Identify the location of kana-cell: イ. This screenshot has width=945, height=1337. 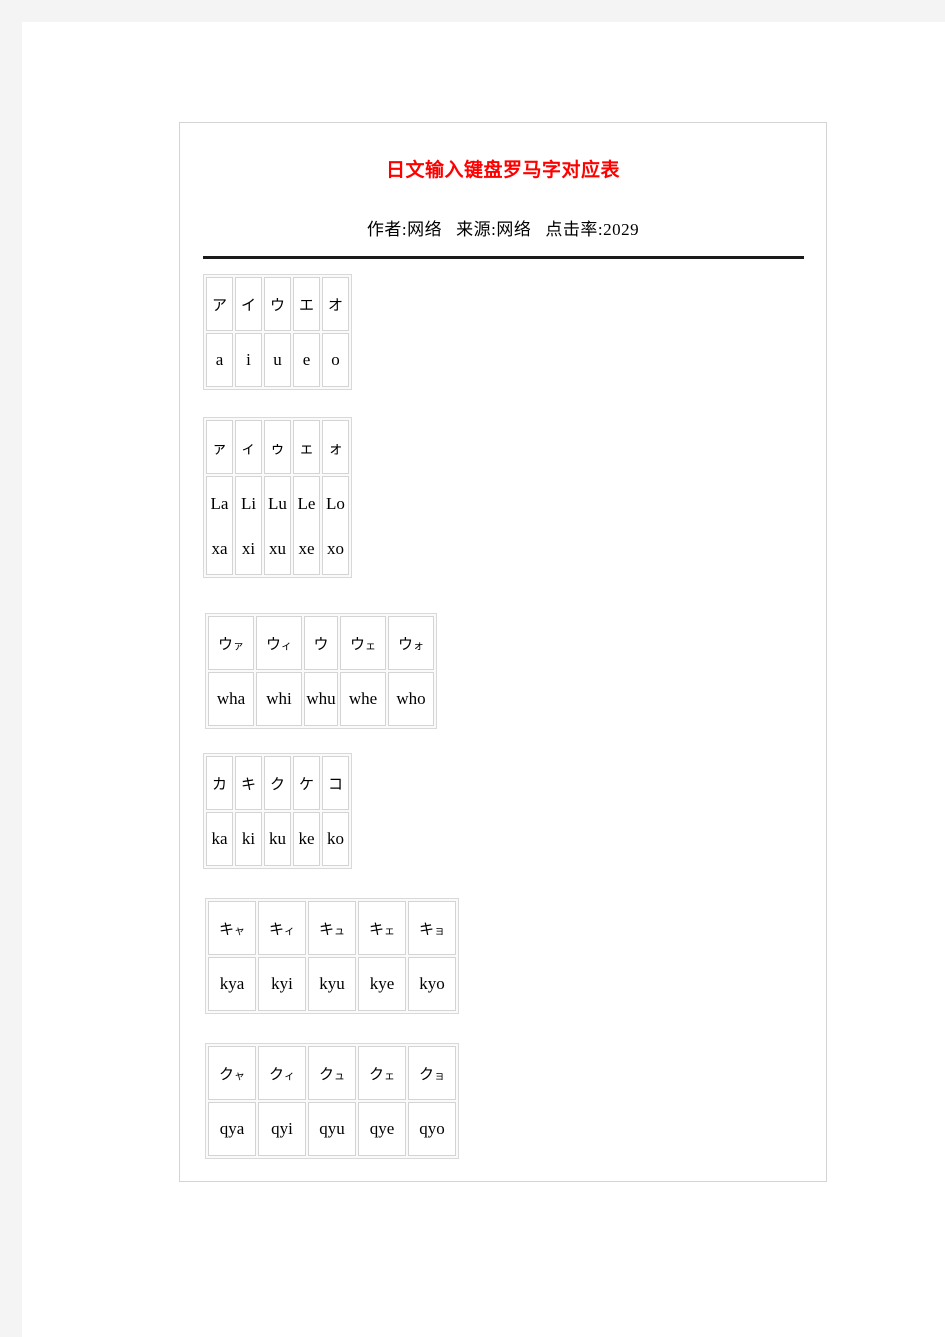
(248, 304).